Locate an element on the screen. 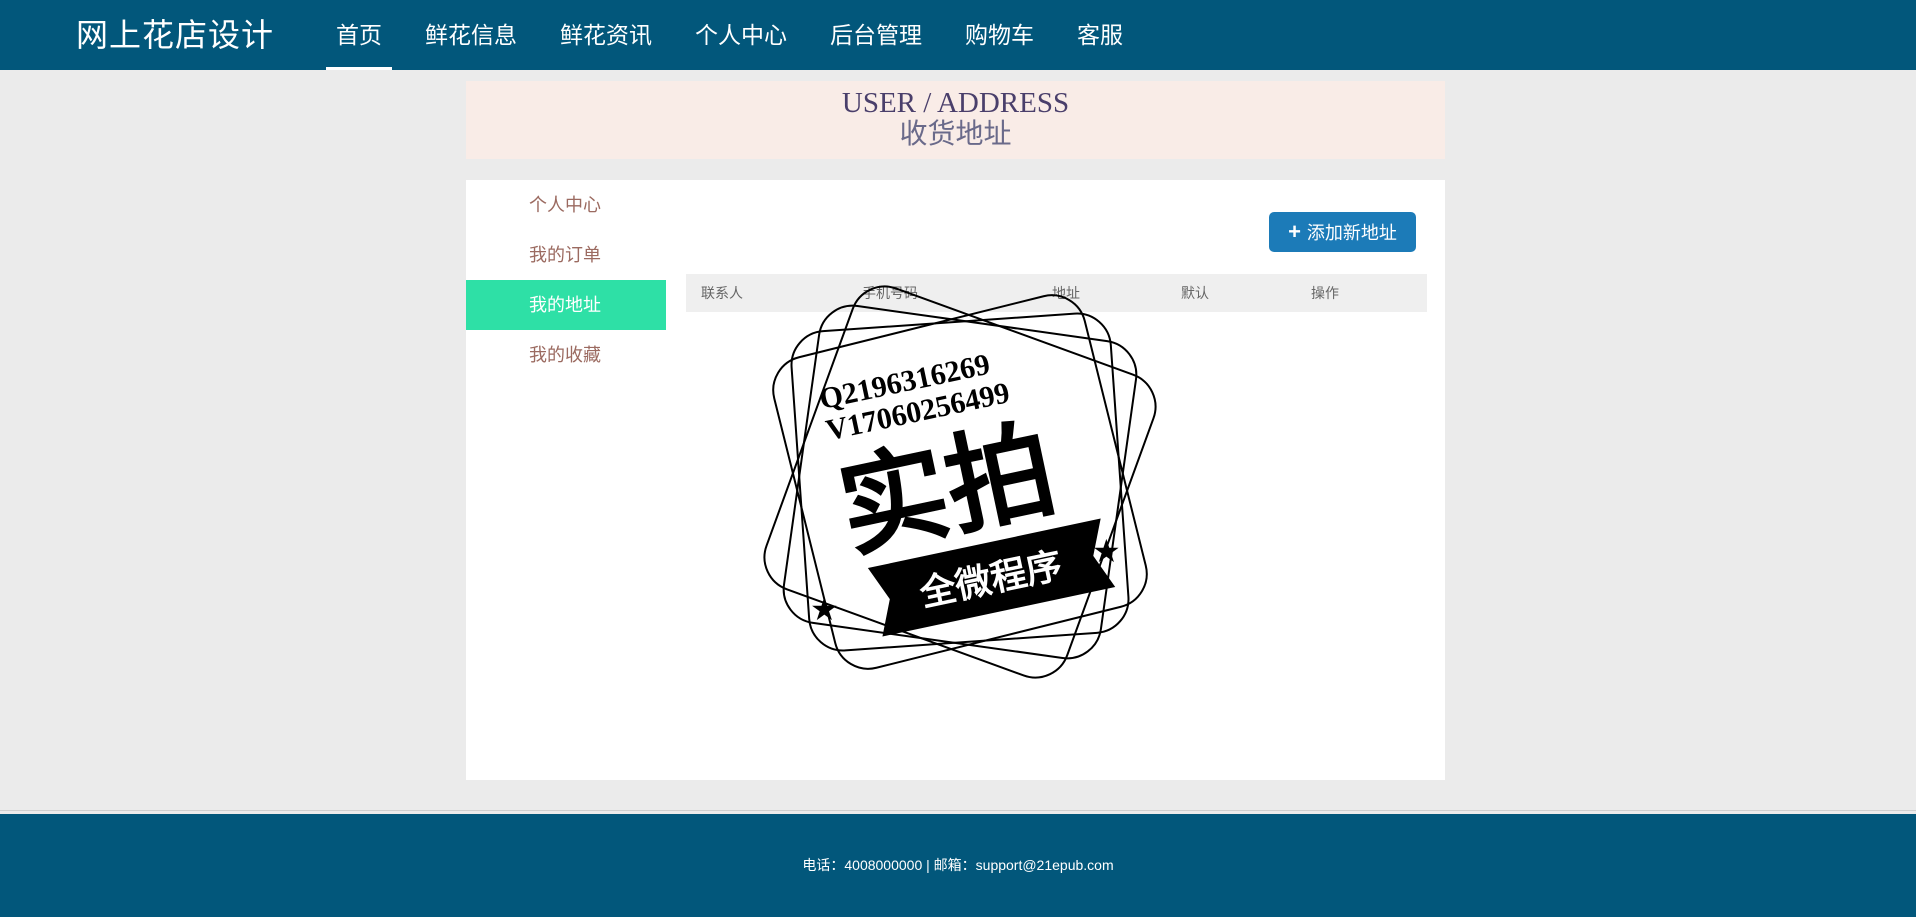  nav-support: 客服 is located at coordinates (1100, 35).